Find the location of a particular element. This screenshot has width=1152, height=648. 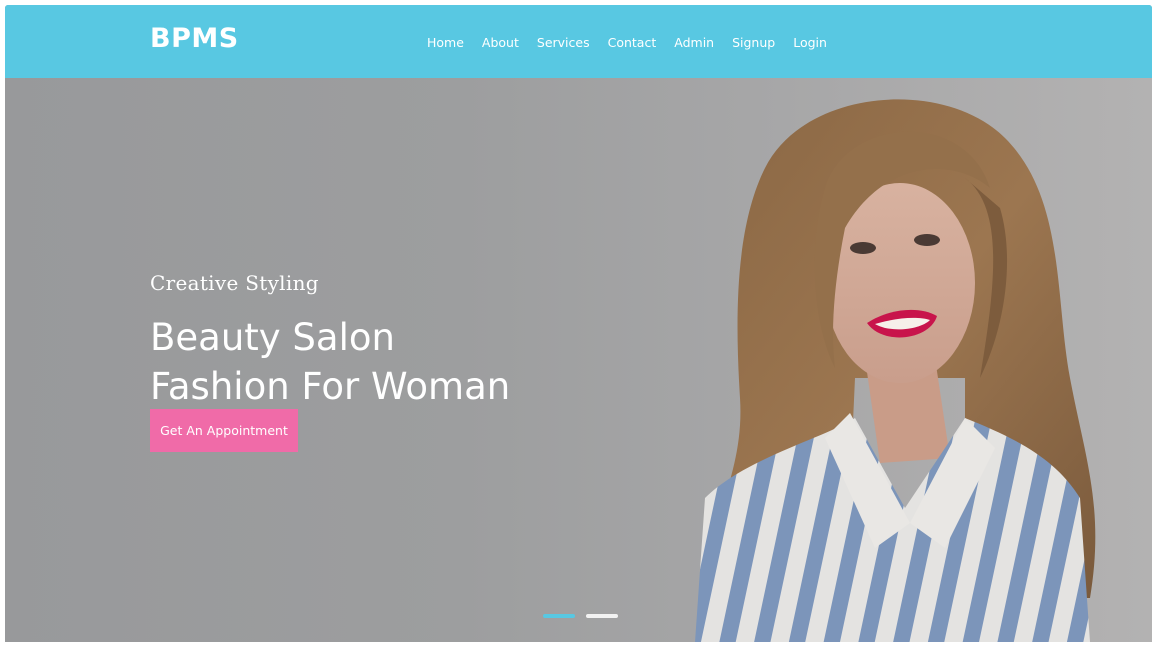

hero-headline: Beauty Salon Fashion For Woman is located at coordinates (330, 362).